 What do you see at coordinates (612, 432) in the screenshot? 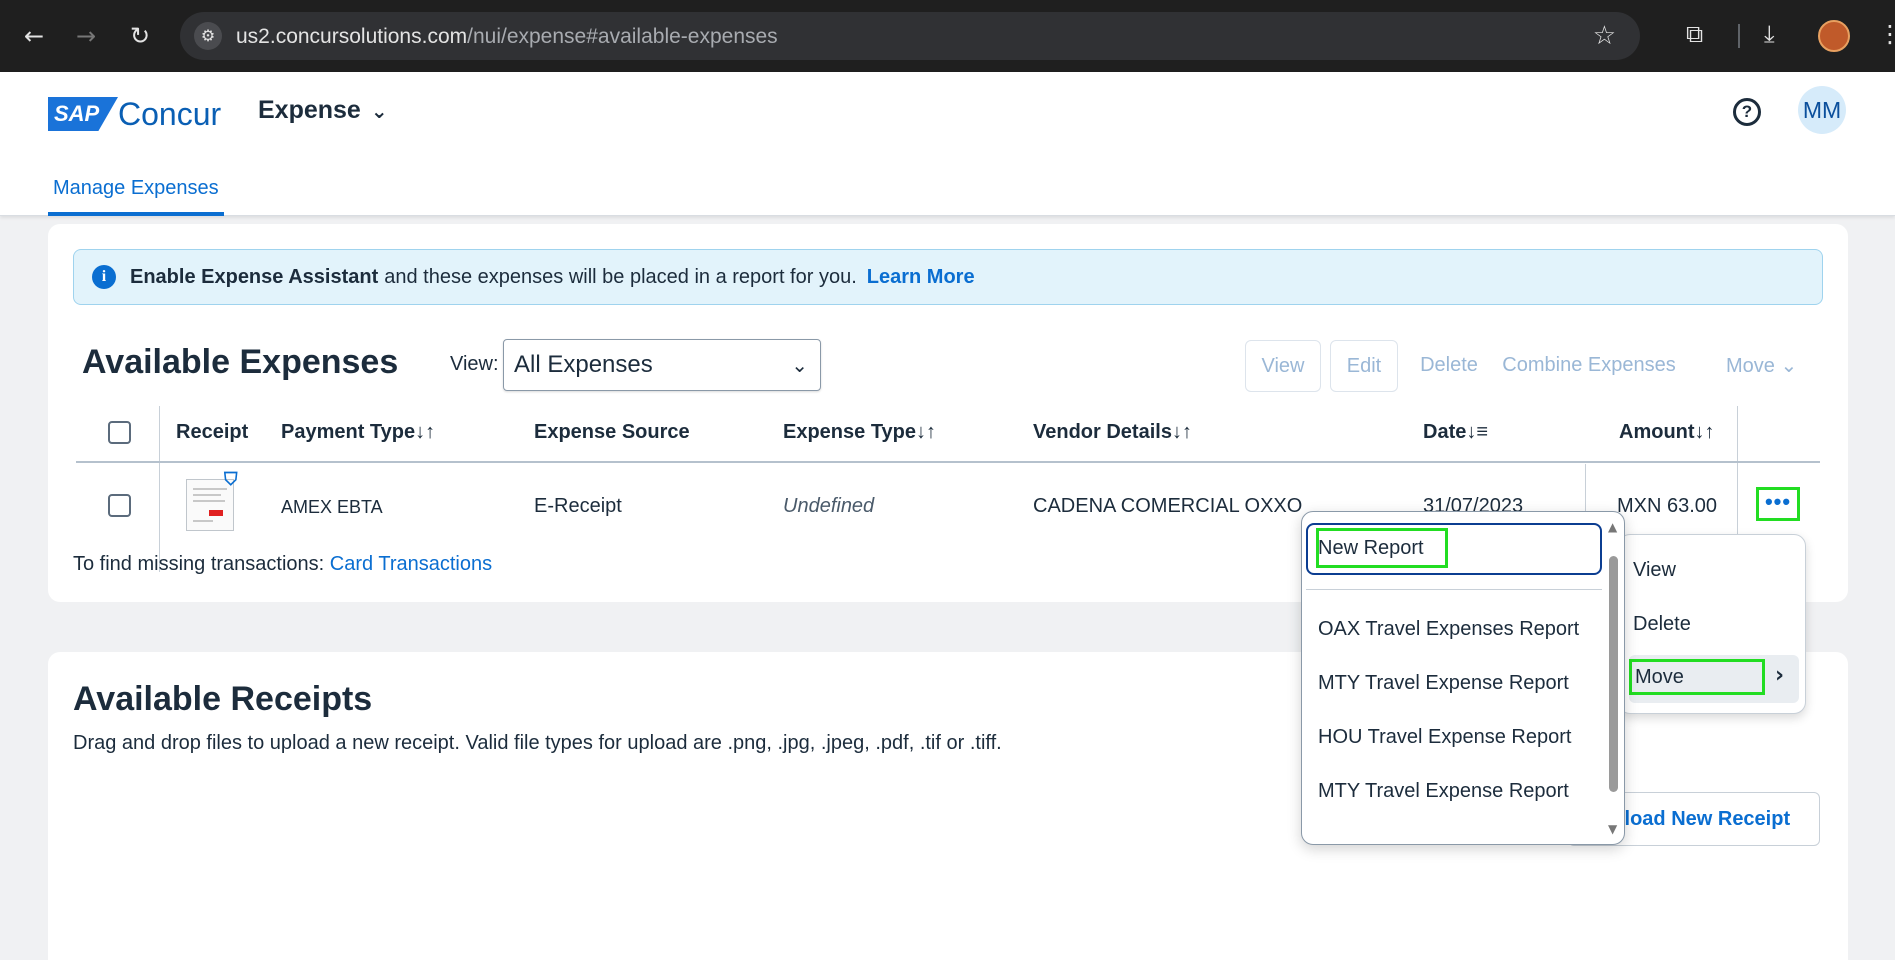
I see `column-header-expense-source: Expense Source` at bounding box center [612, 432].